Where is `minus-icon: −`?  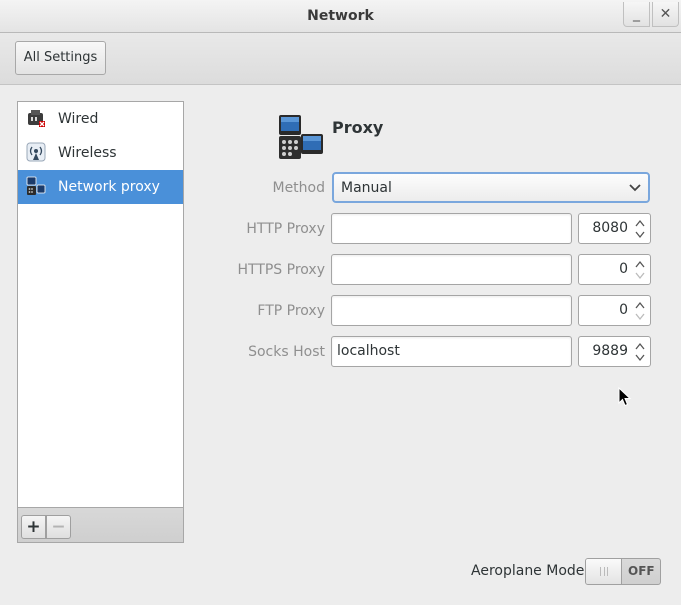 minus-icon: − is located at coordinates (58, 527).